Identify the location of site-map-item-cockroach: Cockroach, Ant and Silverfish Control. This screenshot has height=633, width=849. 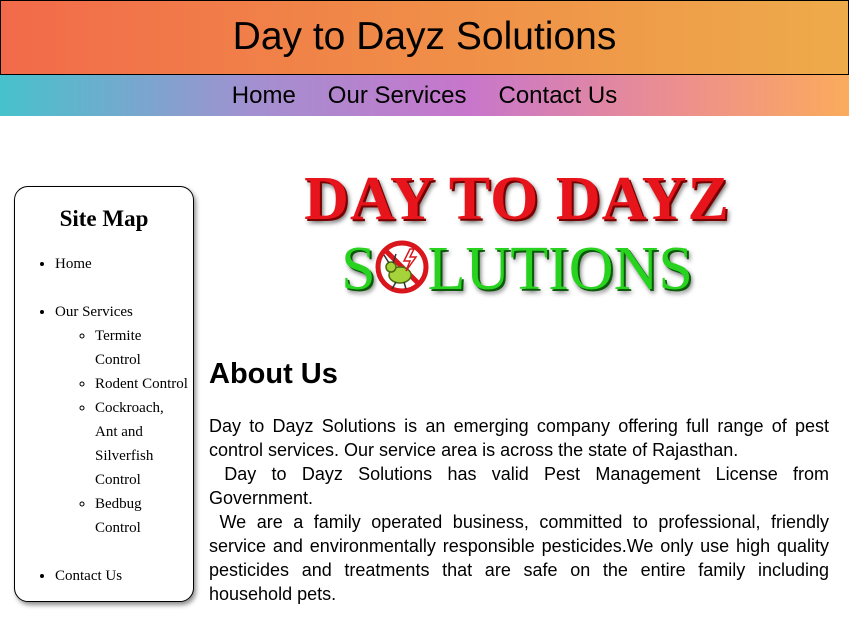
(144, 444).